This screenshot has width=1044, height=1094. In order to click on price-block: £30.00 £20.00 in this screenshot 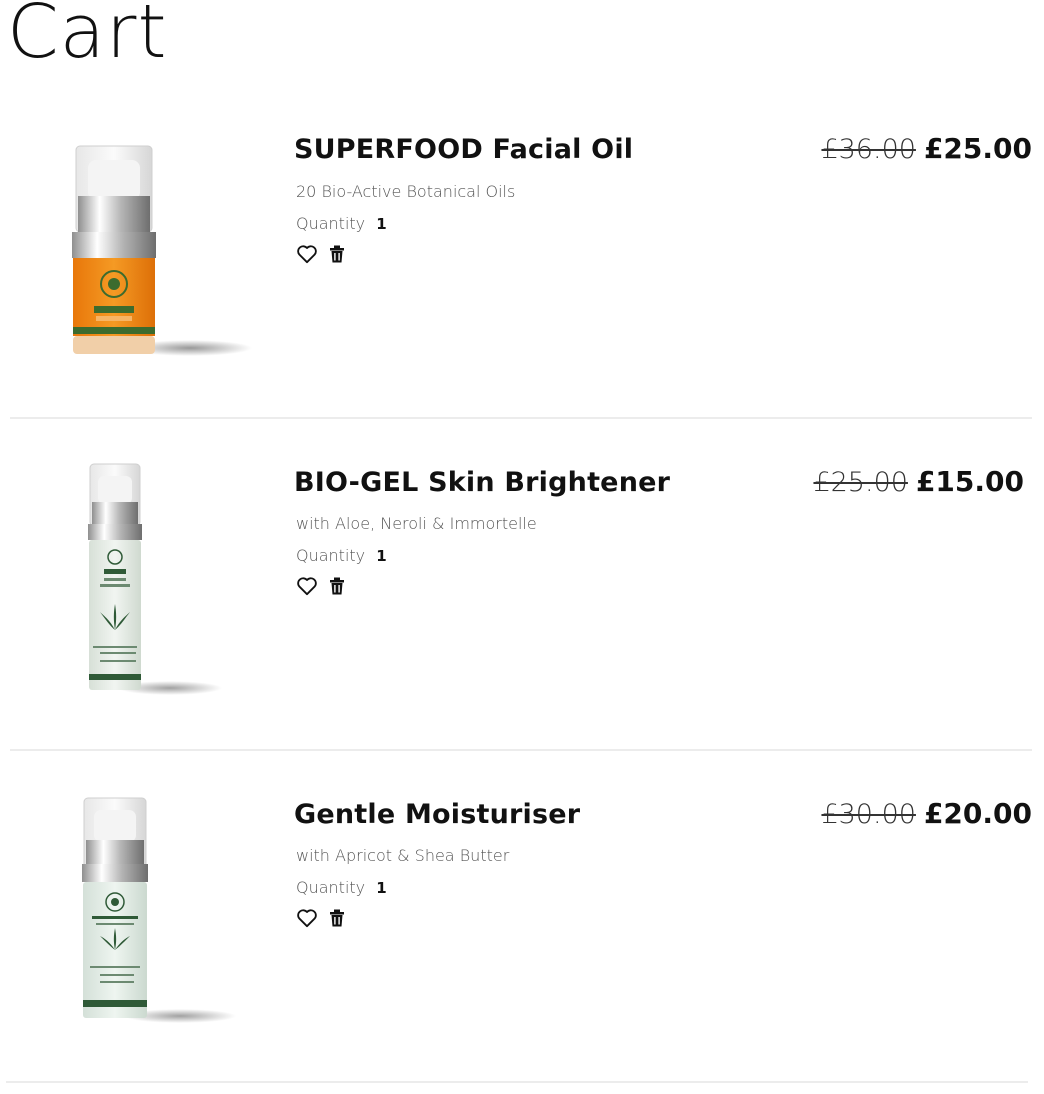, I will do `click(926, 813)`.